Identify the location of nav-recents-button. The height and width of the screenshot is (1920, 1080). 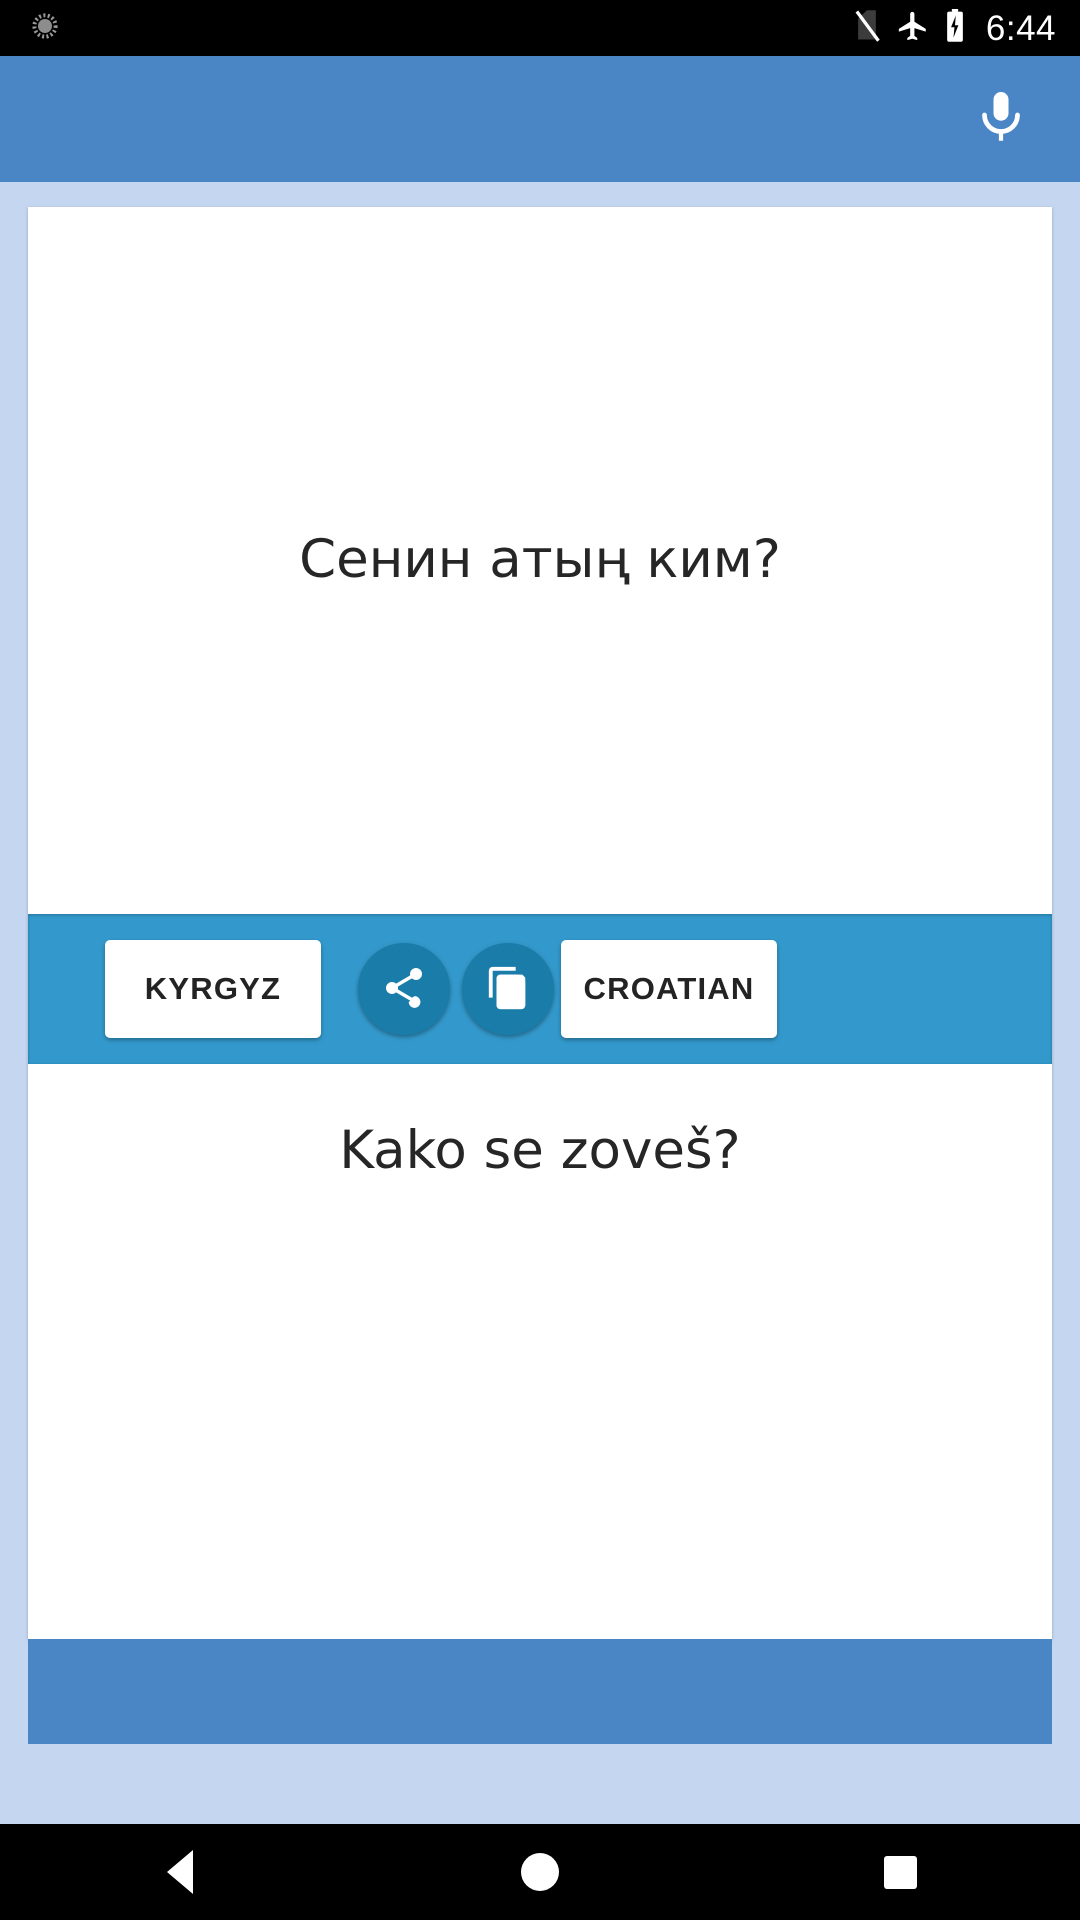
(900, 1872).